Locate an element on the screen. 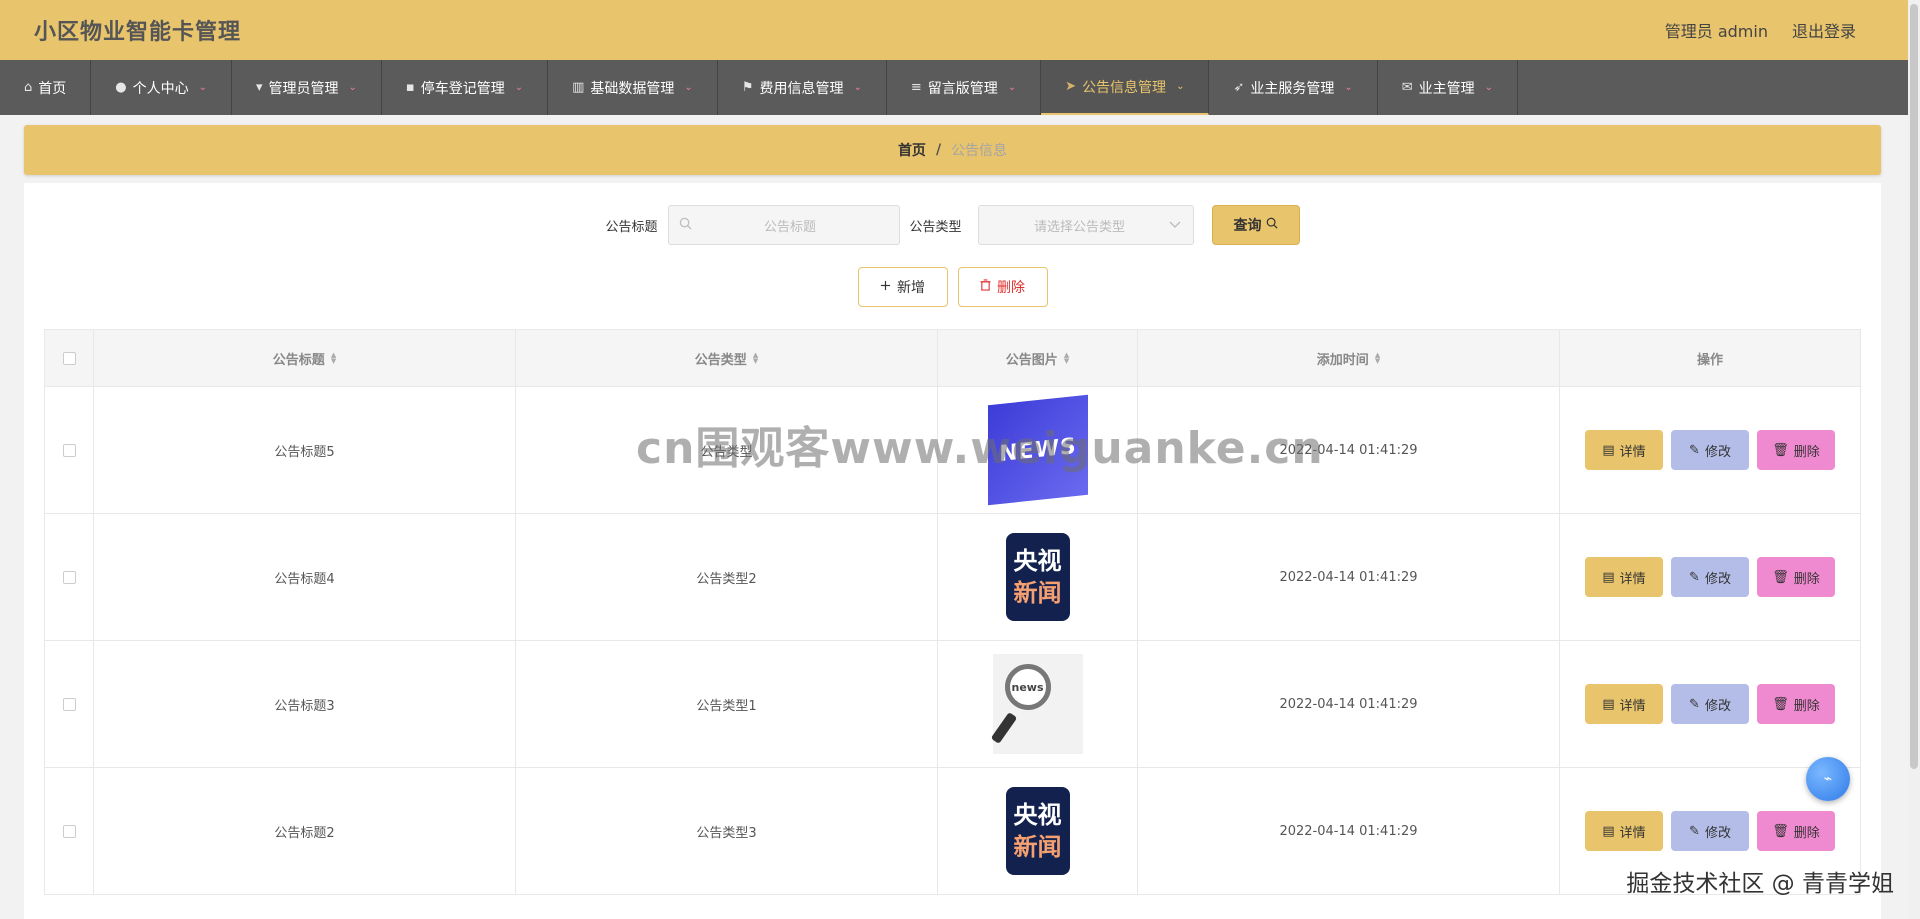 The image size is (1920, 919). query-button: 查询 is located at coordinates (1255, 225).